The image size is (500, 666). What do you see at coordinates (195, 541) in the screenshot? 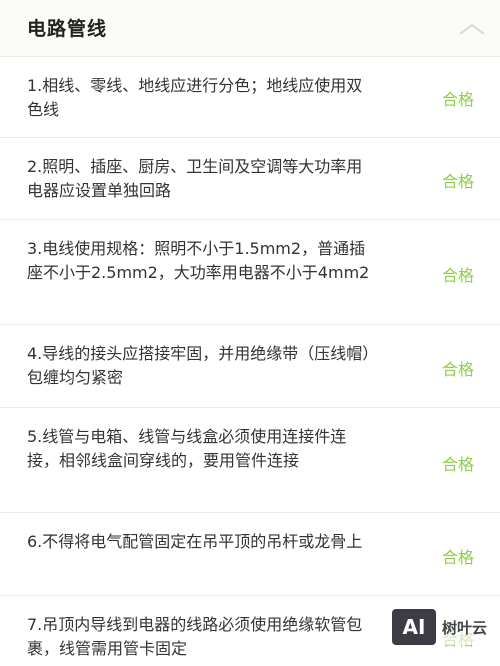
I see `item-text: 6.不得将电气配管固定在吊平顶的吊杆或龙骨上` at bounding box center [195, 541].